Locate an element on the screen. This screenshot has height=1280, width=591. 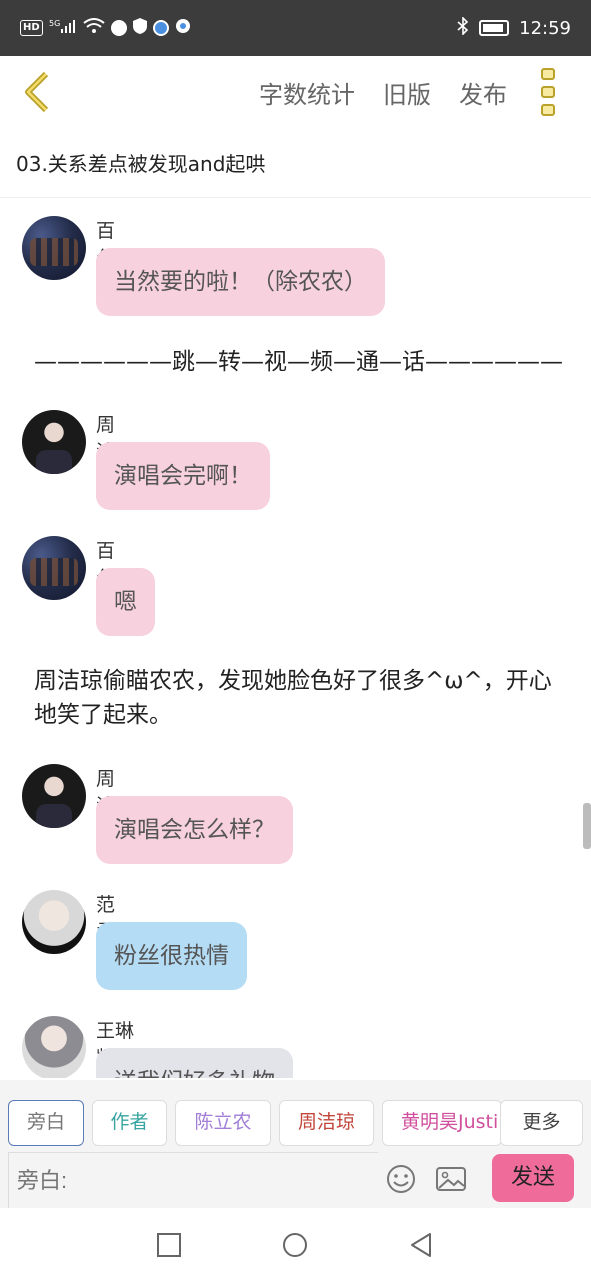
back-nav-button is located at coordinates (421, 1245).